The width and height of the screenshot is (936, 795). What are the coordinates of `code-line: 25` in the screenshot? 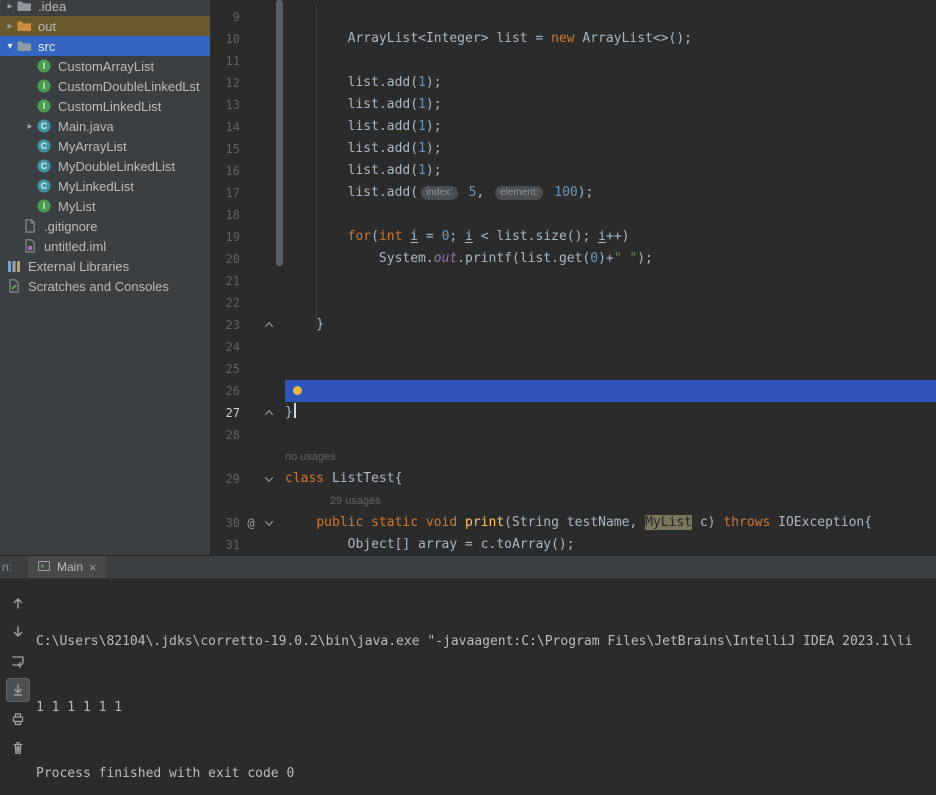 It's located at (573, 369).